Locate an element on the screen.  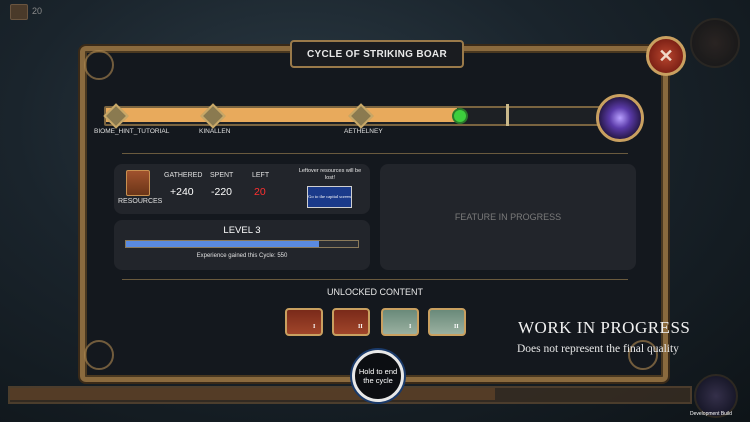
go-to-capital-button: Go to the capital screen is located at coordinates (329, 197).